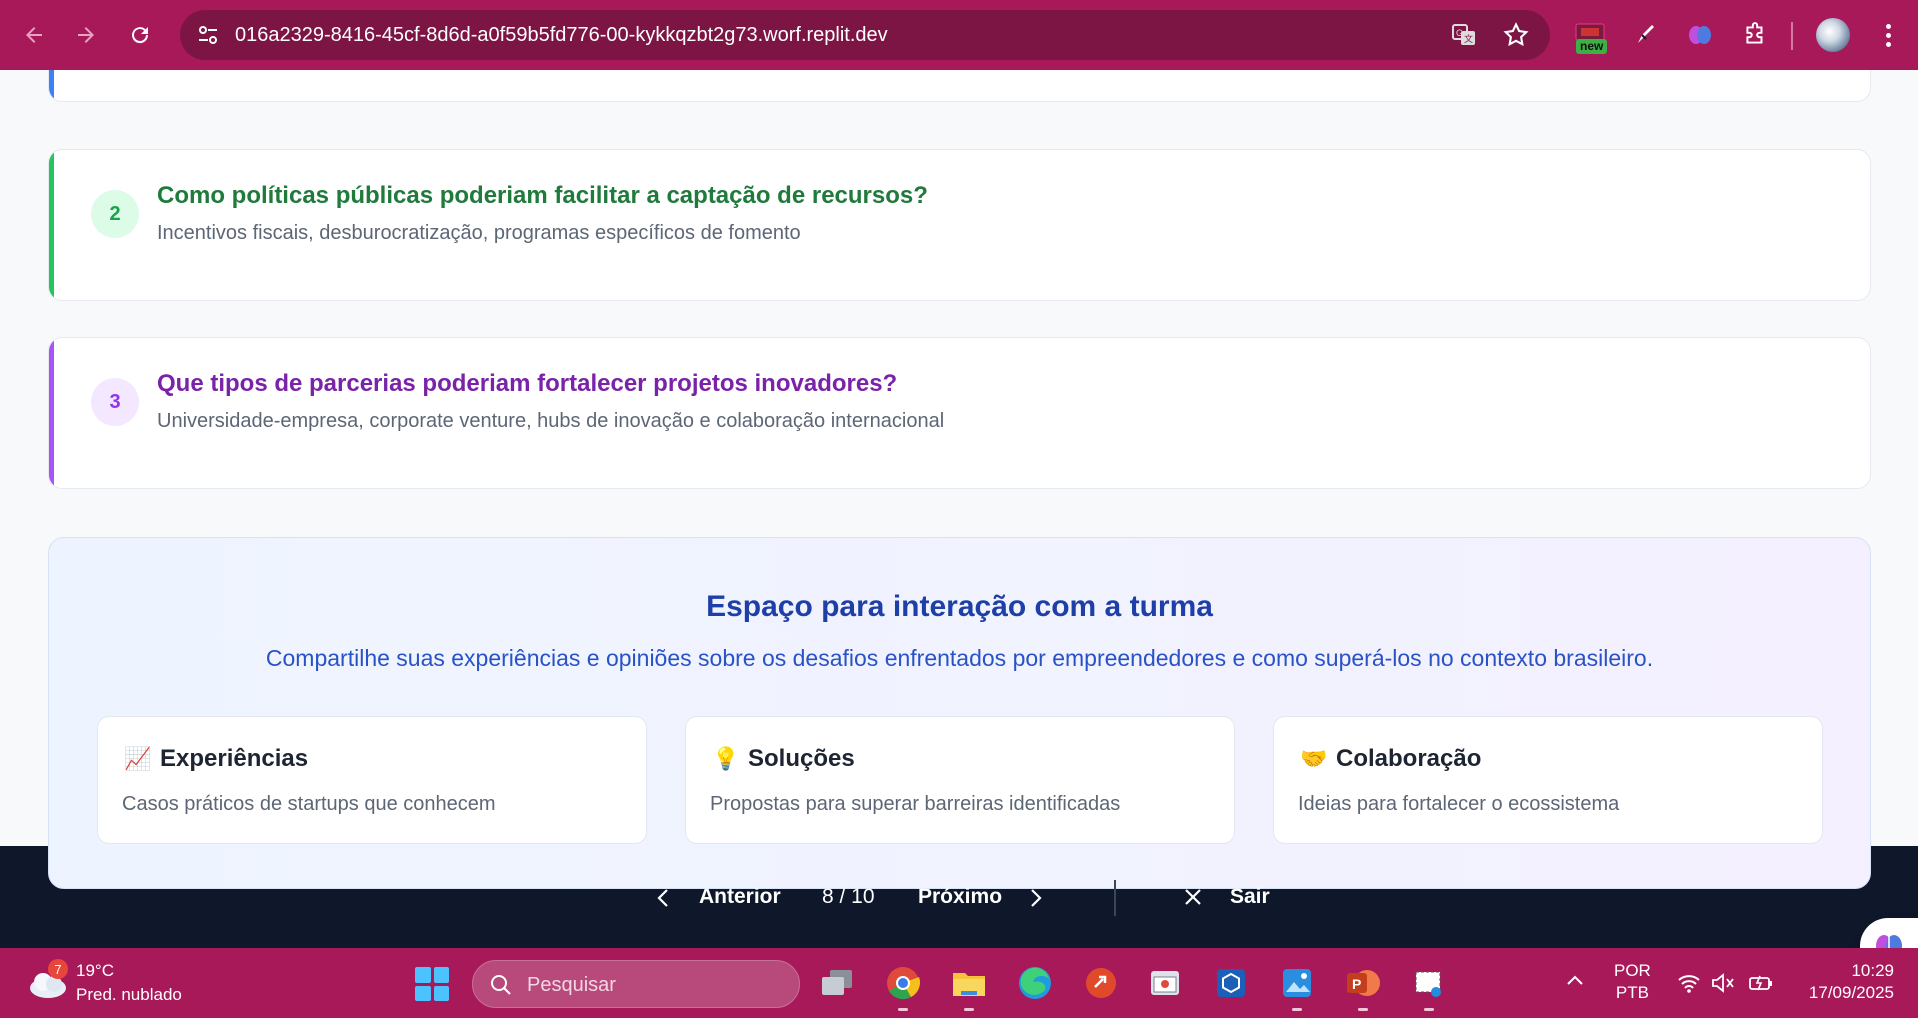 Image resolution: width=1918 pixels, height=1018 pixels. What do you see at coordinates (1363, 983) in the screenshot?
I see `powerpoint-icon: P` at bounding box center [1363, 983].